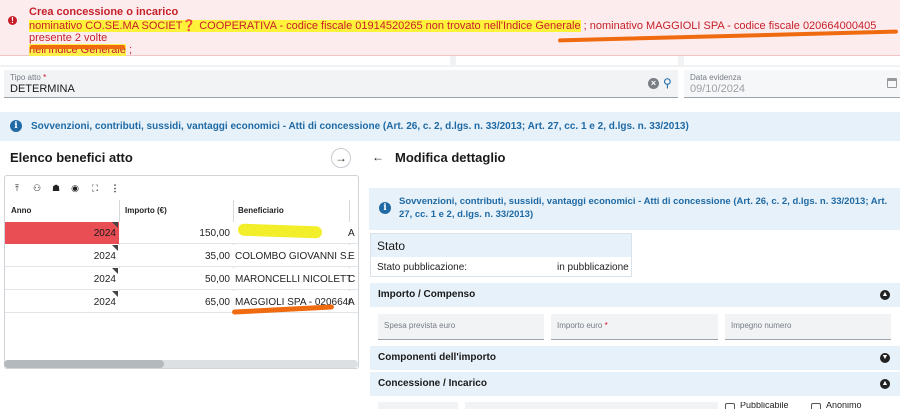 The height and width of the screenshot is (409, 900). I want to click on horizontal-scrollbar, so click(181, 364).